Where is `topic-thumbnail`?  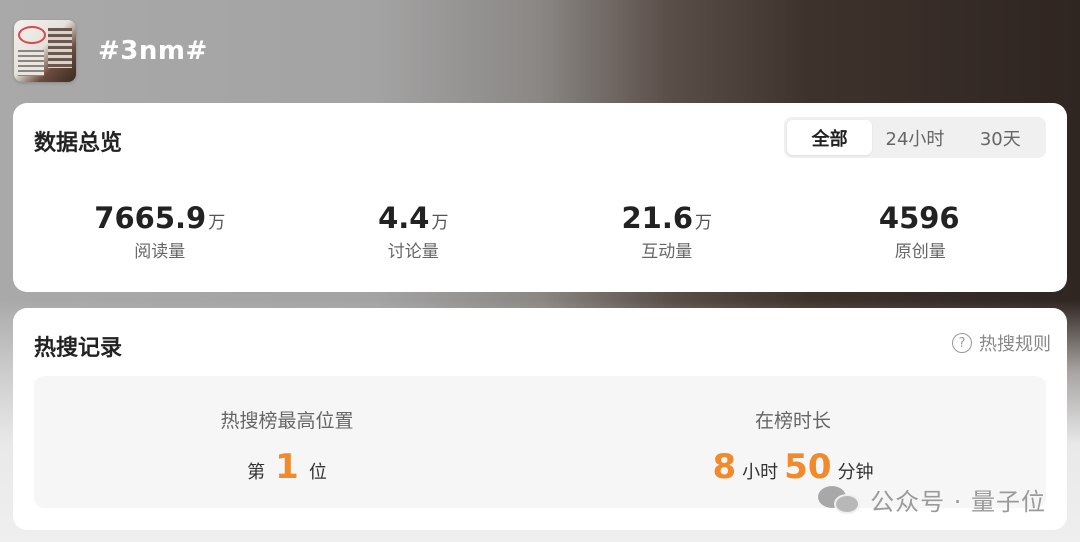 topic-thumbnail is located at coordinates (45, 51).